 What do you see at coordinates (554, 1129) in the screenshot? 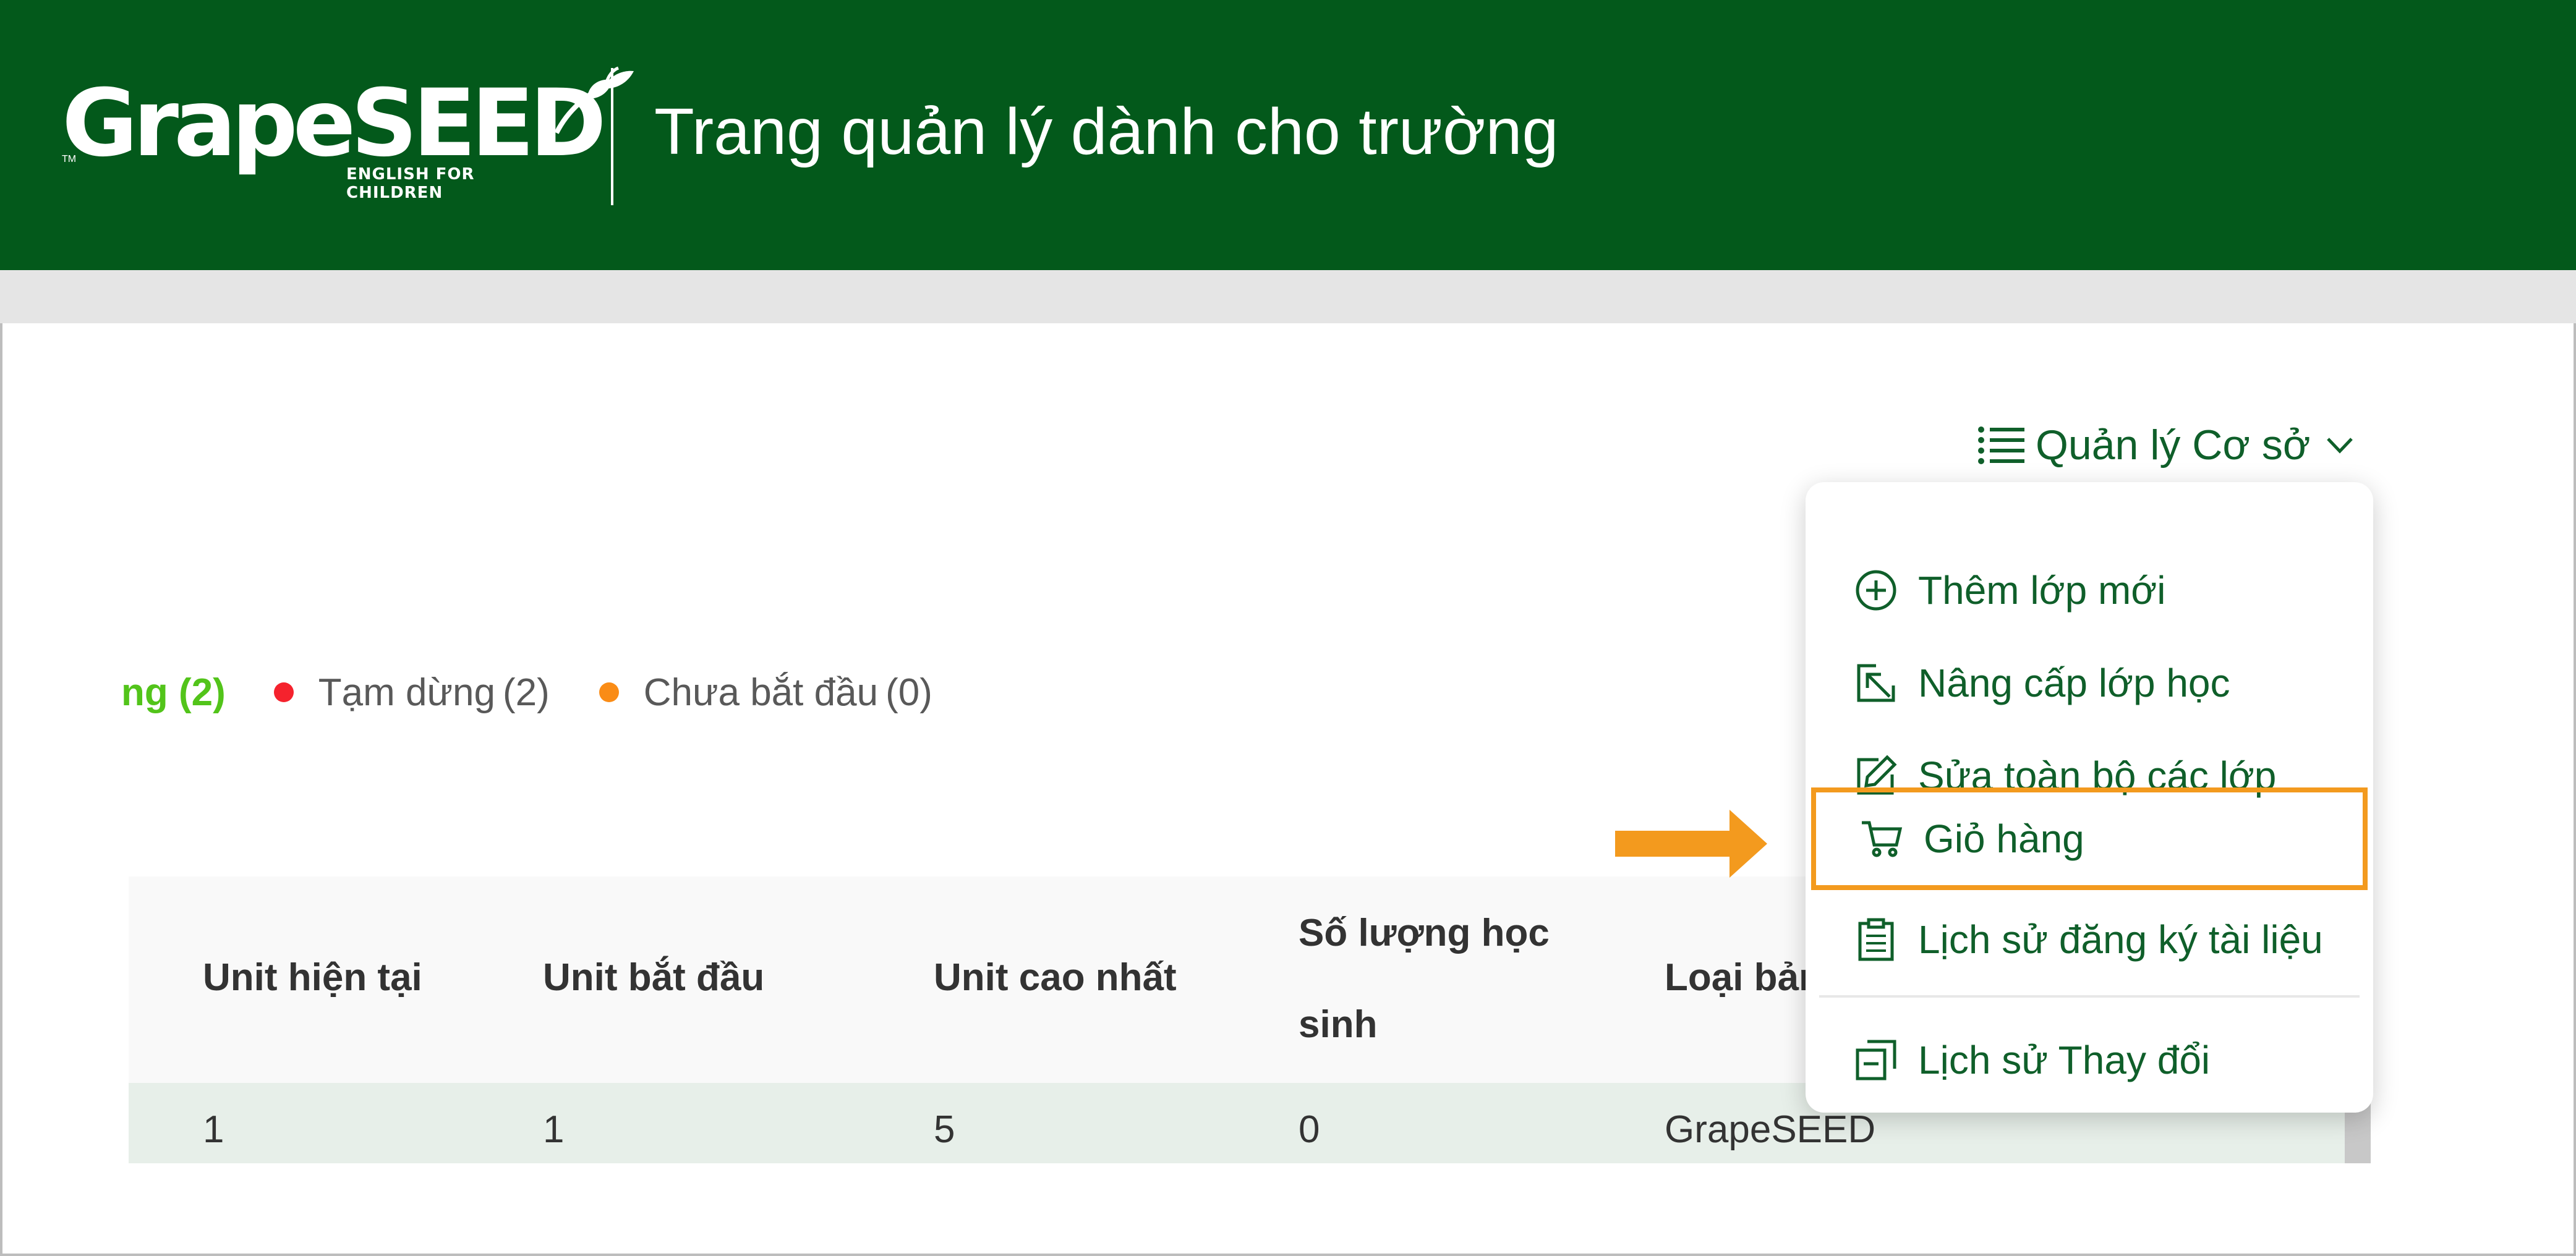
I see `cell-start-unit: 1` at bounding box center [554, 1129].